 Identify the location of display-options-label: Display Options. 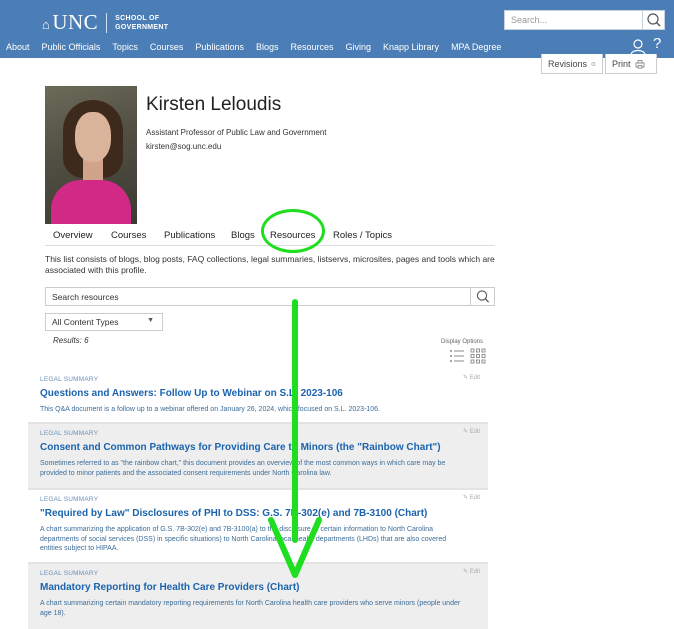
(462, 342).